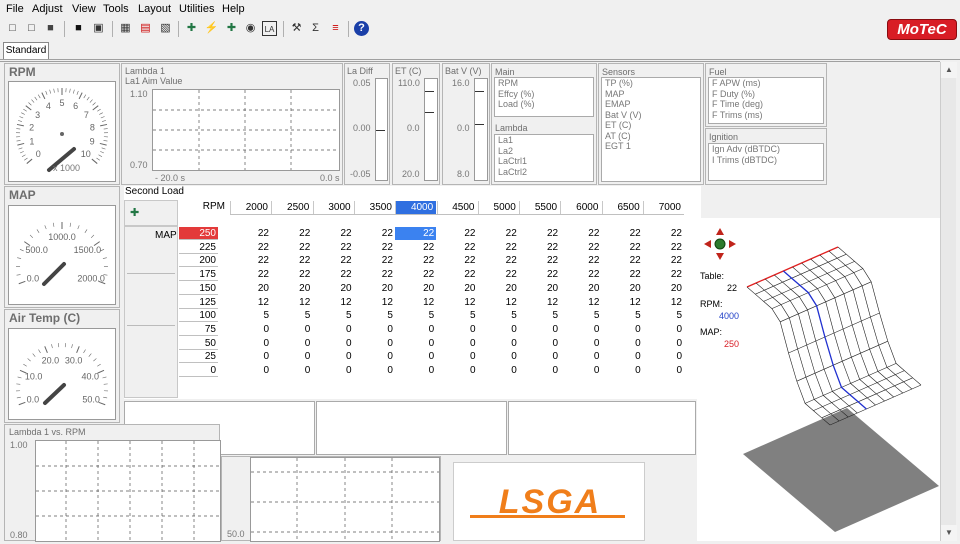 The width and height of the screenshot is (960, 544). Describe the element at coordinates (544, 161) in the screenshot. I see `list-item: LaCtrl1` at that location.